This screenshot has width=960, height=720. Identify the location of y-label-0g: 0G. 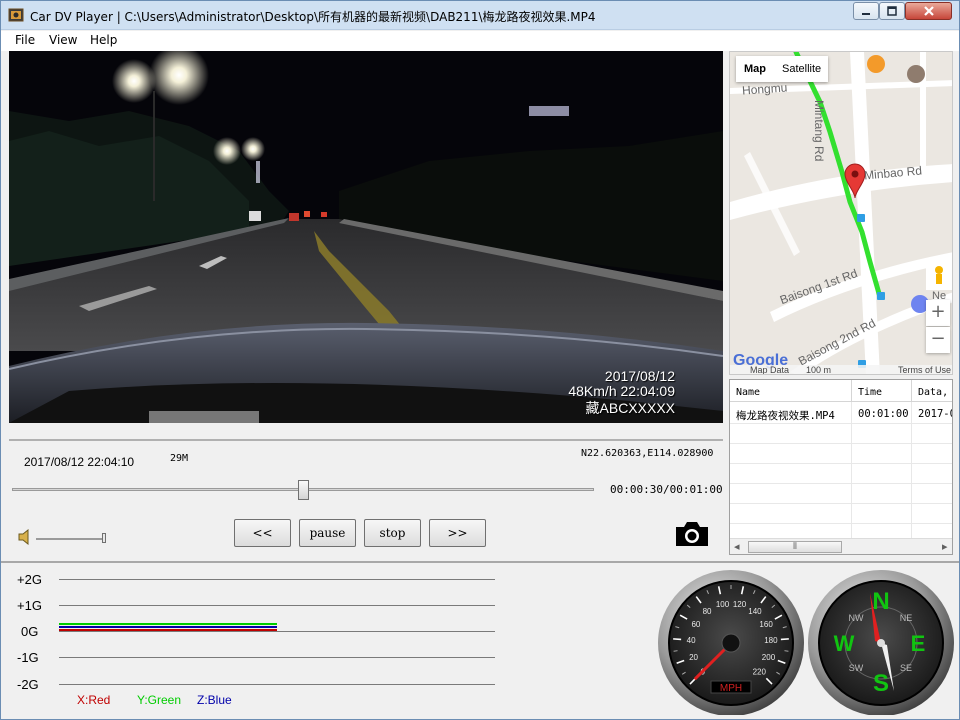
(30, 631).